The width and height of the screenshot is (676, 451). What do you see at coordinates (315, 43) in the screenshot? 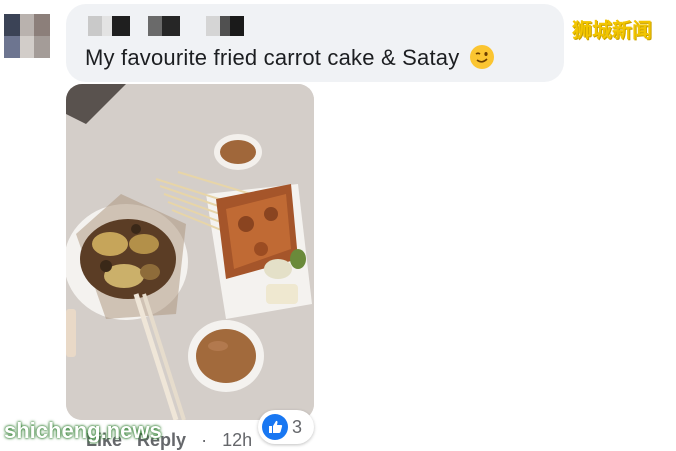
I see `comment-bubble: My favourite fried carrot cake & Satay` at bounding box center [315, 43].